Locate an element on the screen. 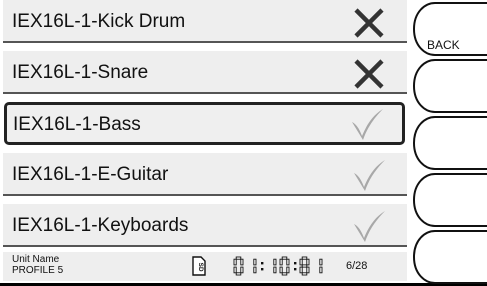  channel-row: IEX16L-1-Kick Drum is located at coordinates (205, 21).